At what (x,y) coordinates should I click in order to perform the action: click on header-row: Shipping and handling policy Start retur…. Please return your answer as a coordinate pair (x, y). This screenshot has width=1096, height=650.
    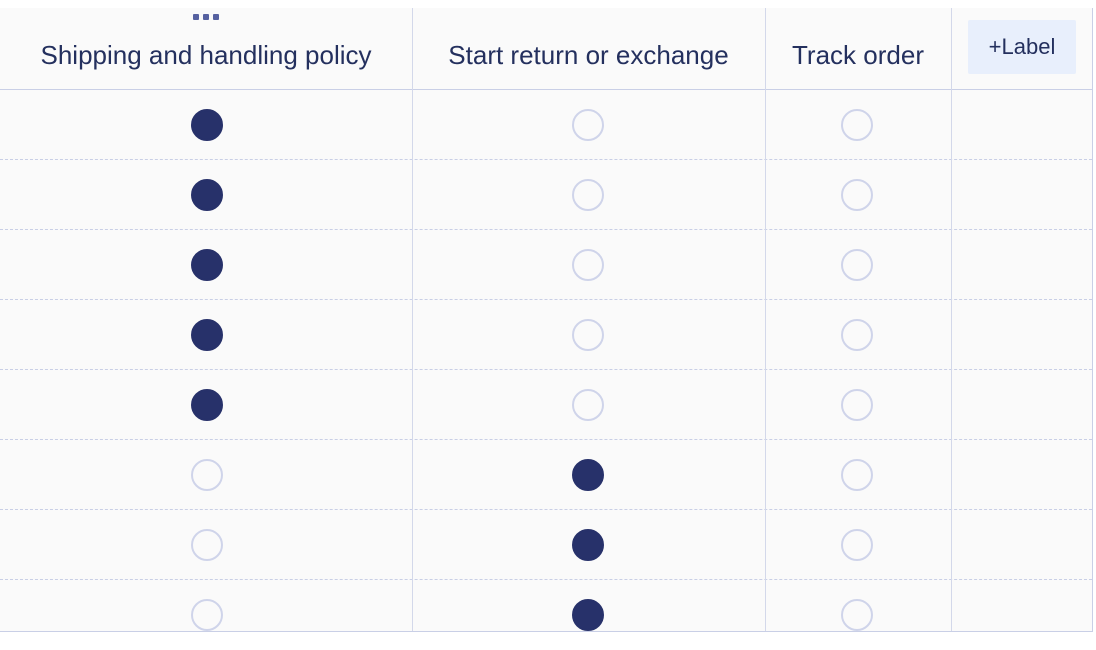
    Looking at the image, I should click on (546, 49).